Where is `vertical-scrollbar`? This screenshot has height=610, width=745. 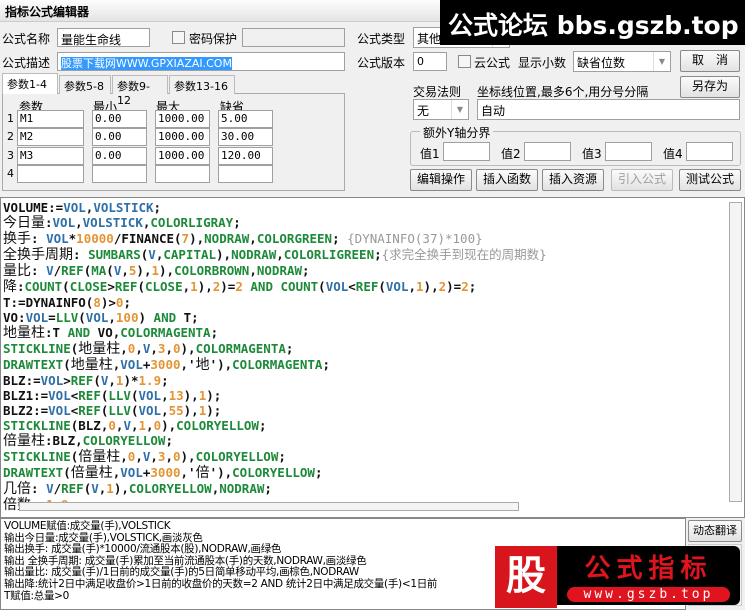
vertical-scrollbar is located at coordinates (735, 352).